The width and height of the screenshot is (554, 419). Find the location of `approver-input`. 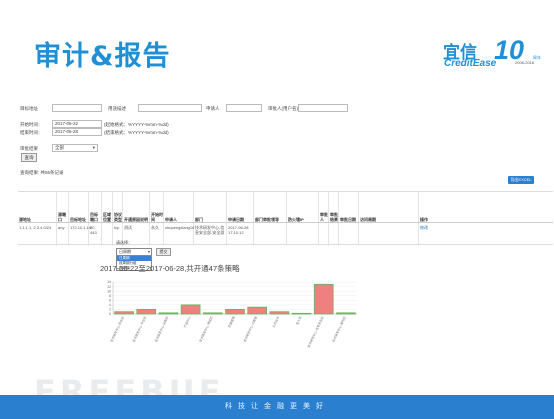

approver-input is located at coordinates (323, 108).